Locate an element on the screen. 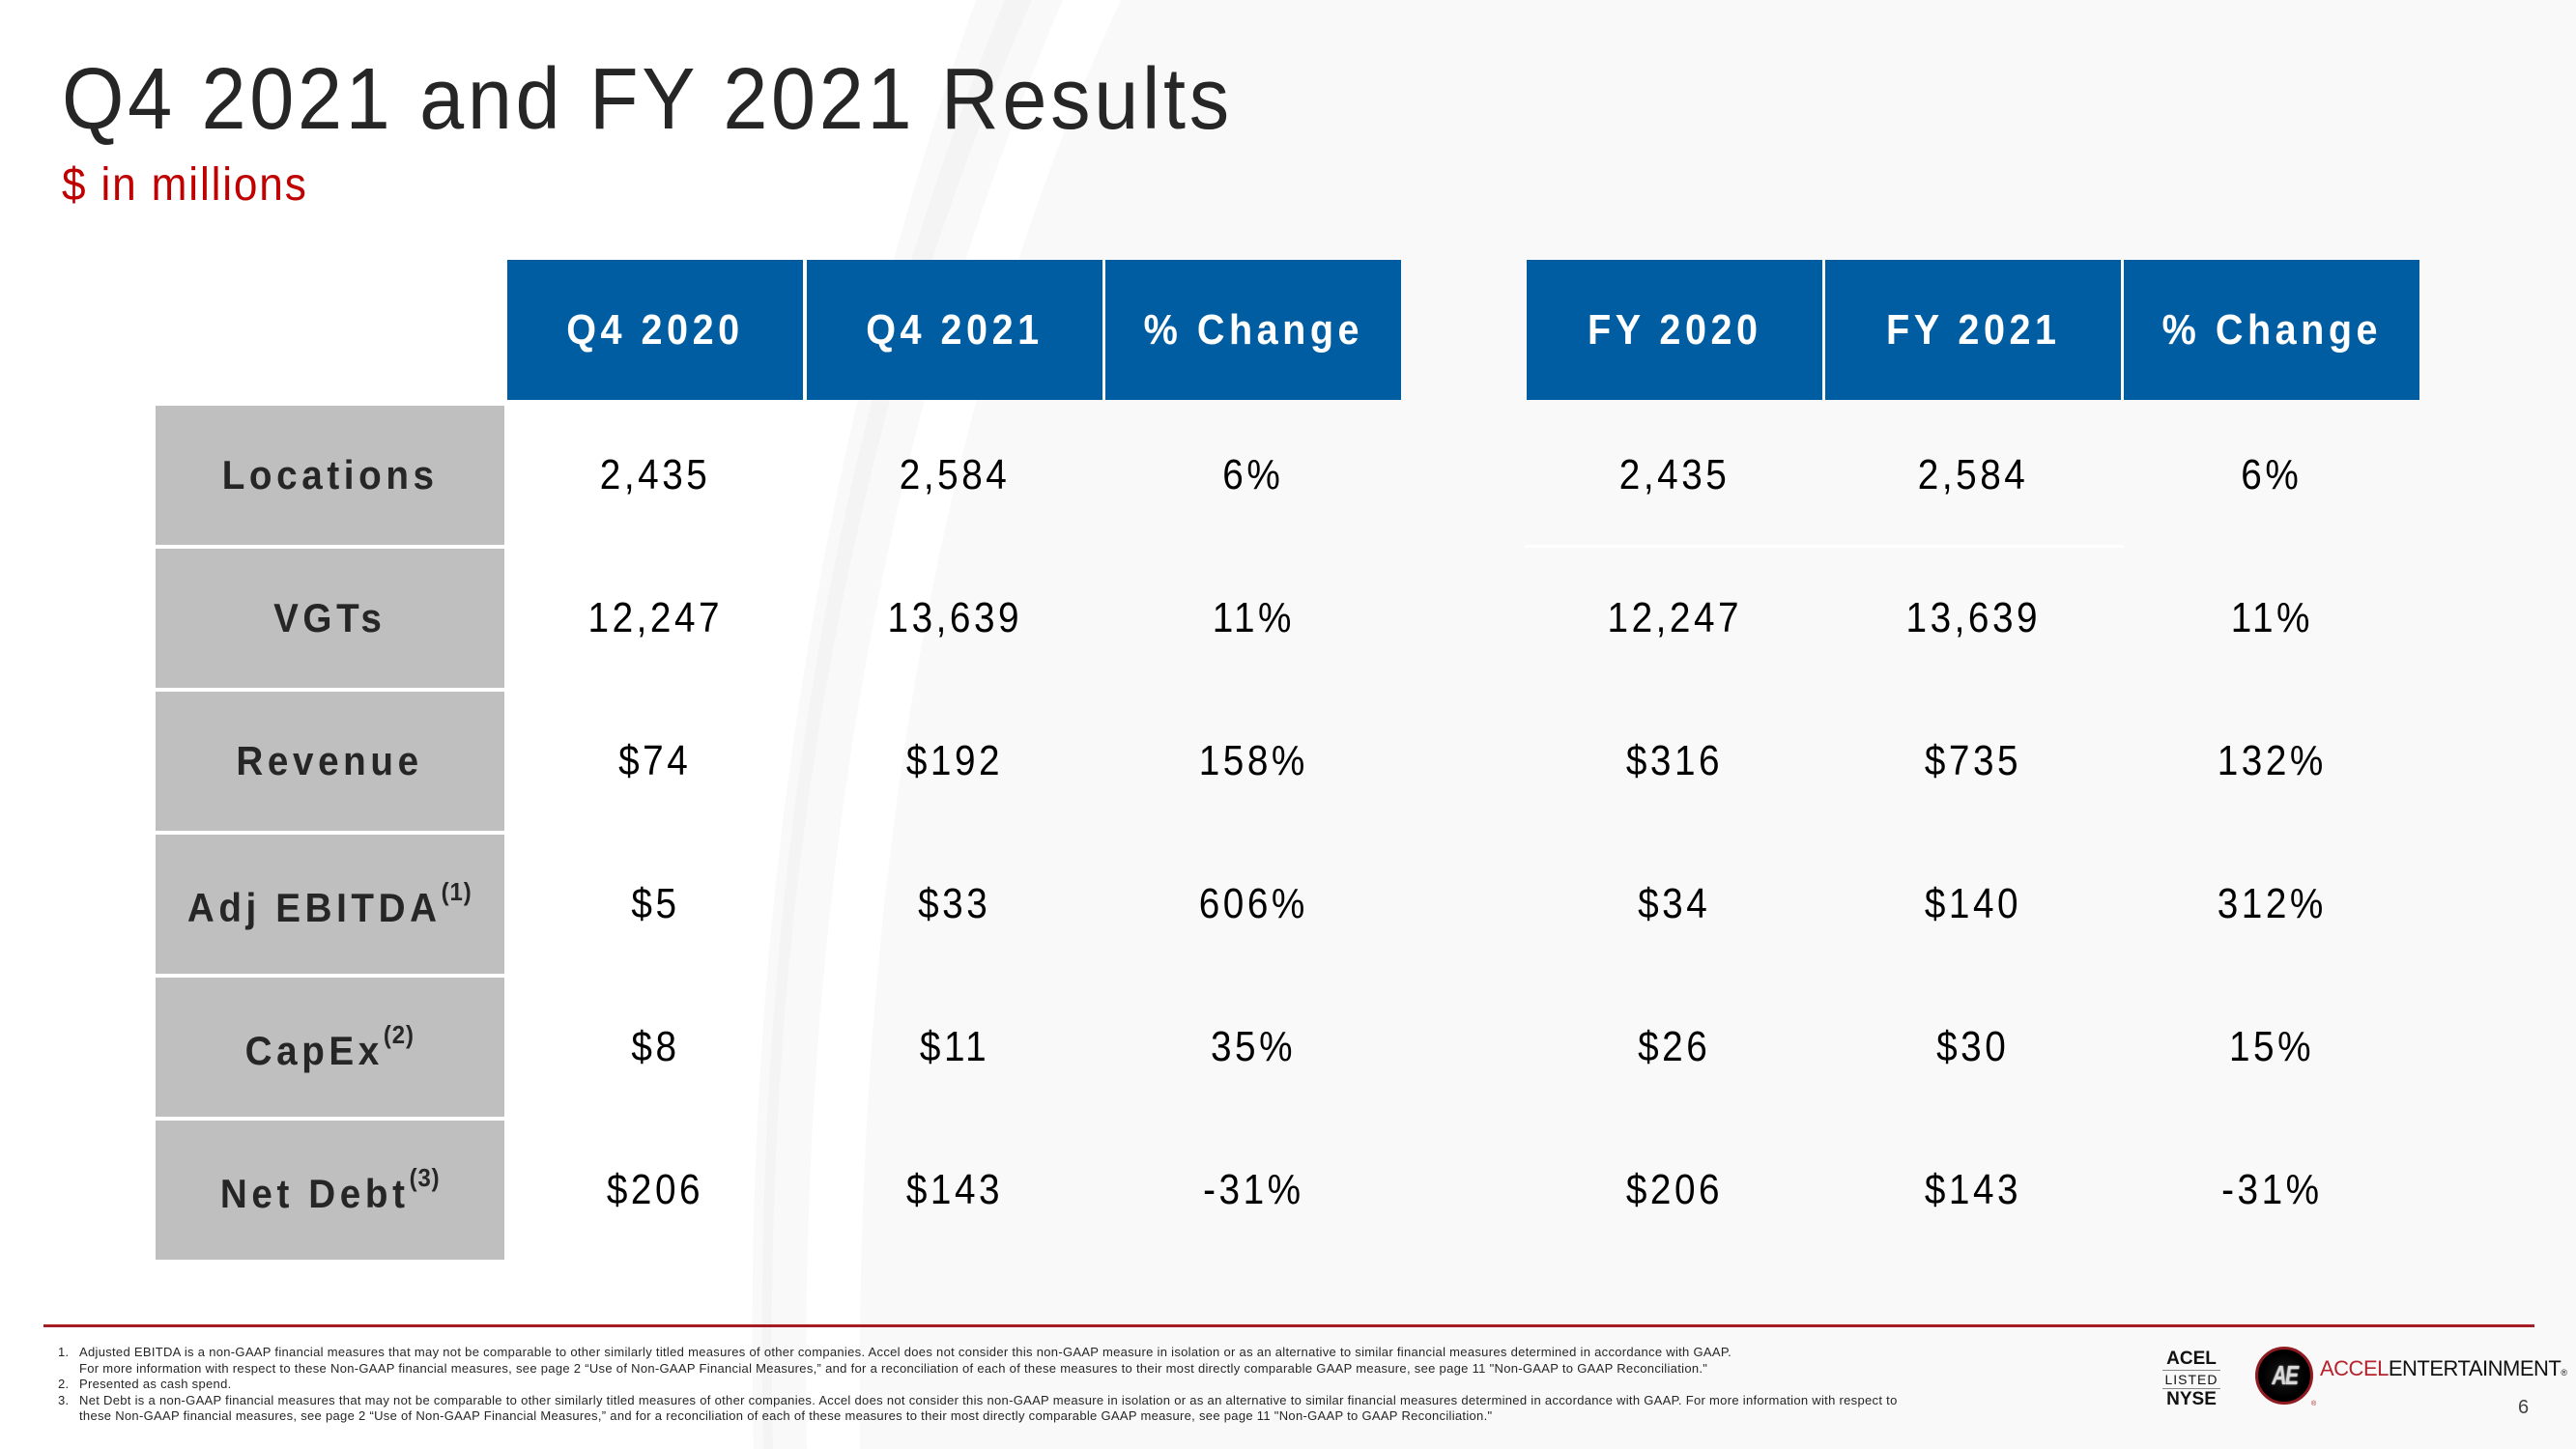 This screenshot has height=1449, width=2576. brand-entertainment: ENTERTAINMENT is located at coordinates (2475, 1368).